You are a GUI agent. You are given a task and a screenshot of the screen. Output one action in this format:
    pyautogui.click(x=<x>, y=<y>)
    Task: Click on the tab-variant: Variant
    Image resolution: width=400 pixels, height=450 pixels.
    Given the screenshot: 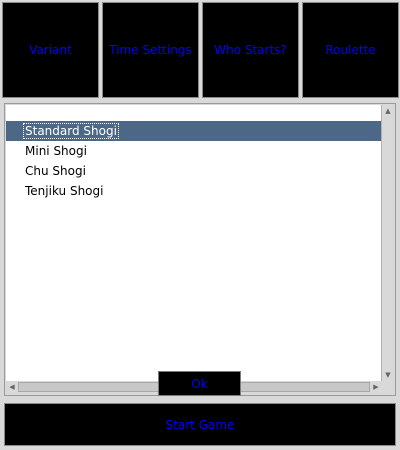 What is the action you would take?
    pyautogui.click(x=50, y=50)
    